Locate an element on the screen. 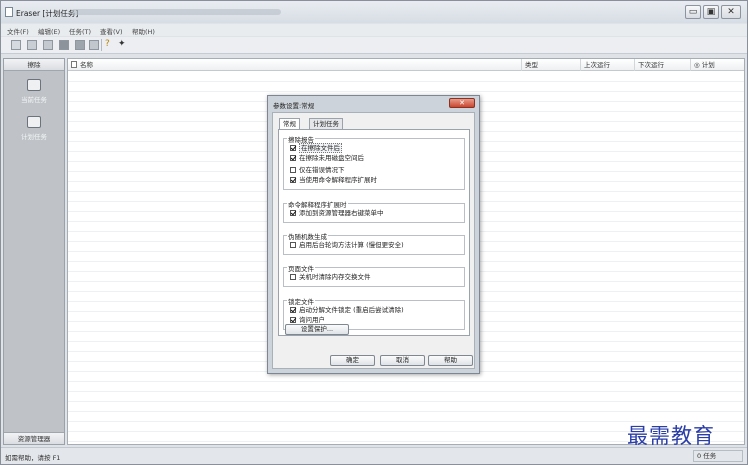 Image resolution: width=748 pixels, height=465 pixels. checkbox-ask-user: 询问用户 is located at coordinates (307, 320).